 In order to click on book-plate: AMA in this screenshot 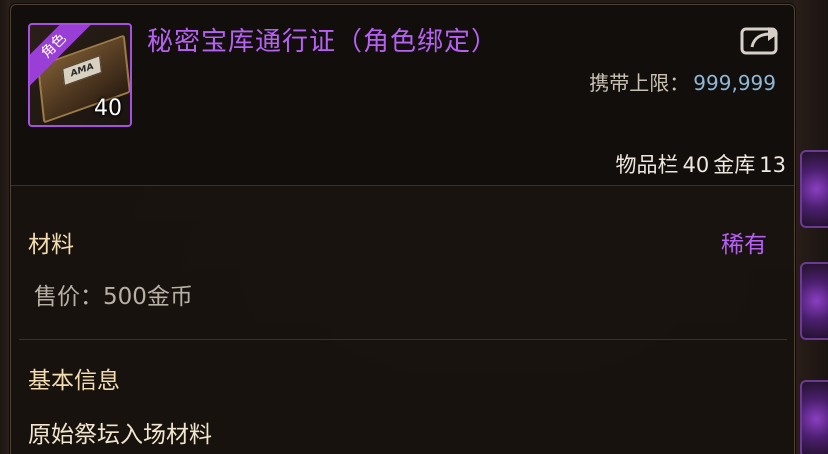, I will do `click(82, 71)`.